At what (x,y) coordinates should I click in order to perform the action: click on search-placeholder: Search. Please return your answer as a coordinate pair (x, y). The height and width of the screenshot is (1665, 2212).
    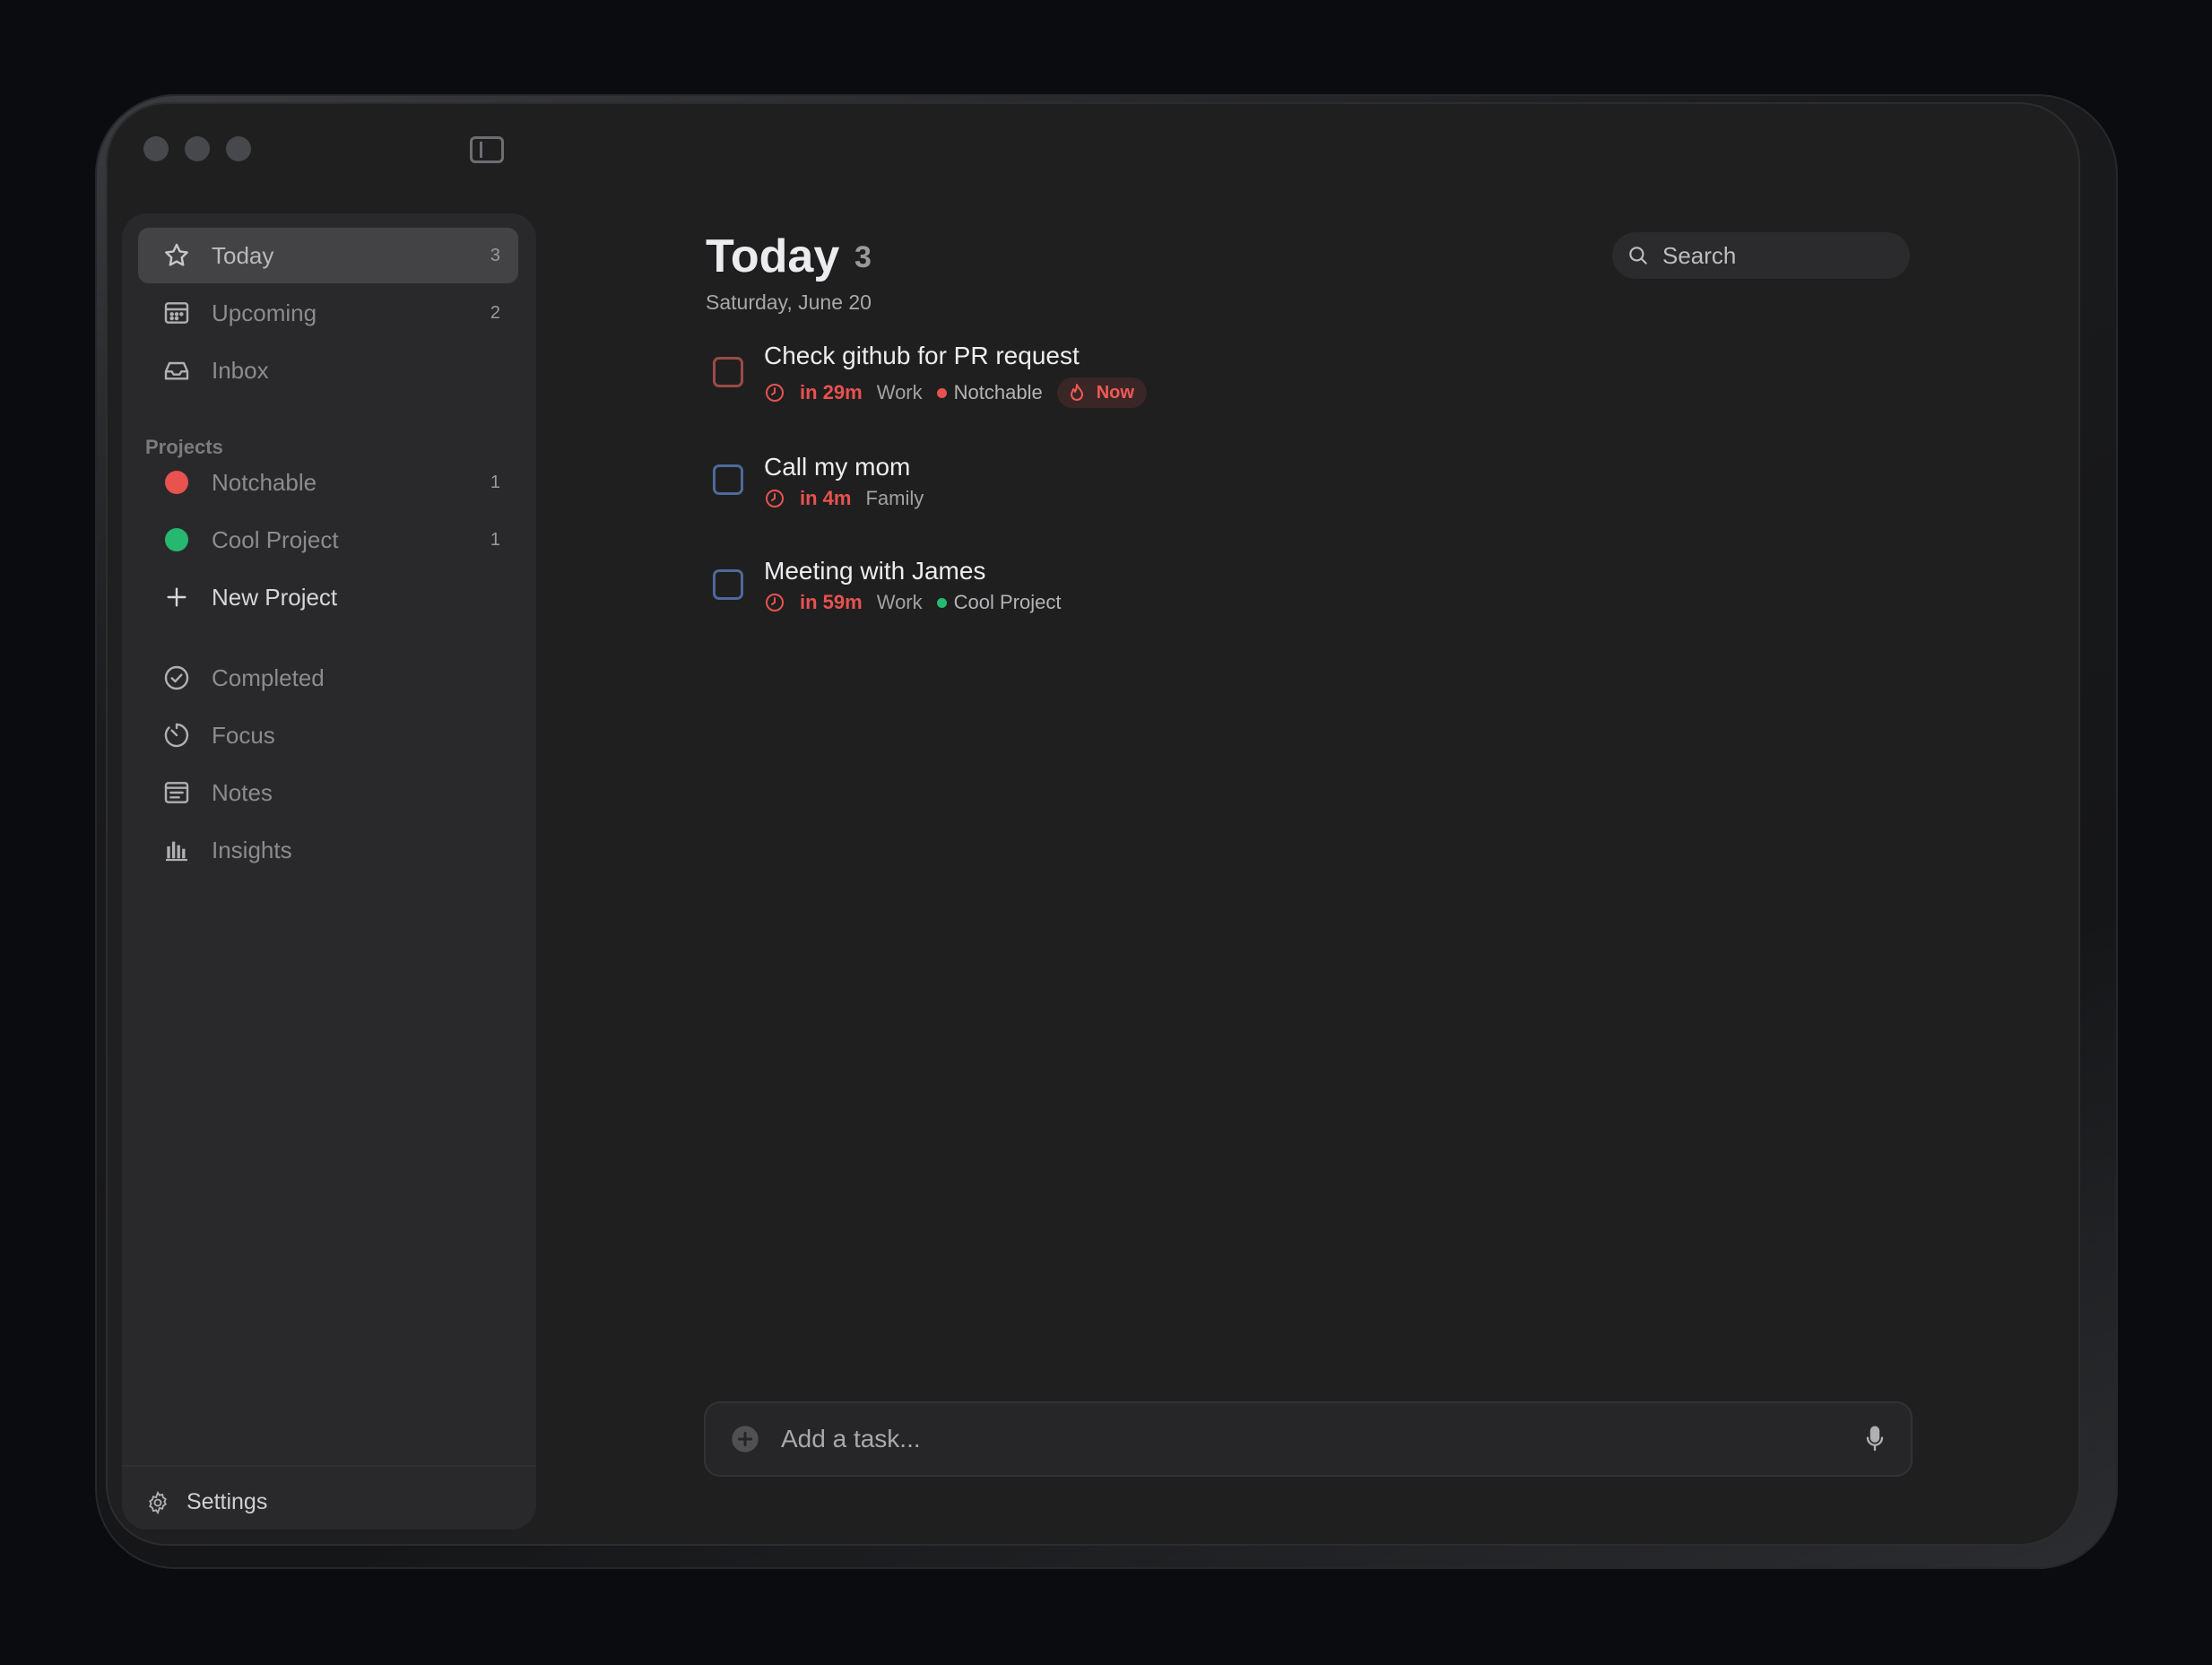
    Looking at the image, I should click on (1699, 255).